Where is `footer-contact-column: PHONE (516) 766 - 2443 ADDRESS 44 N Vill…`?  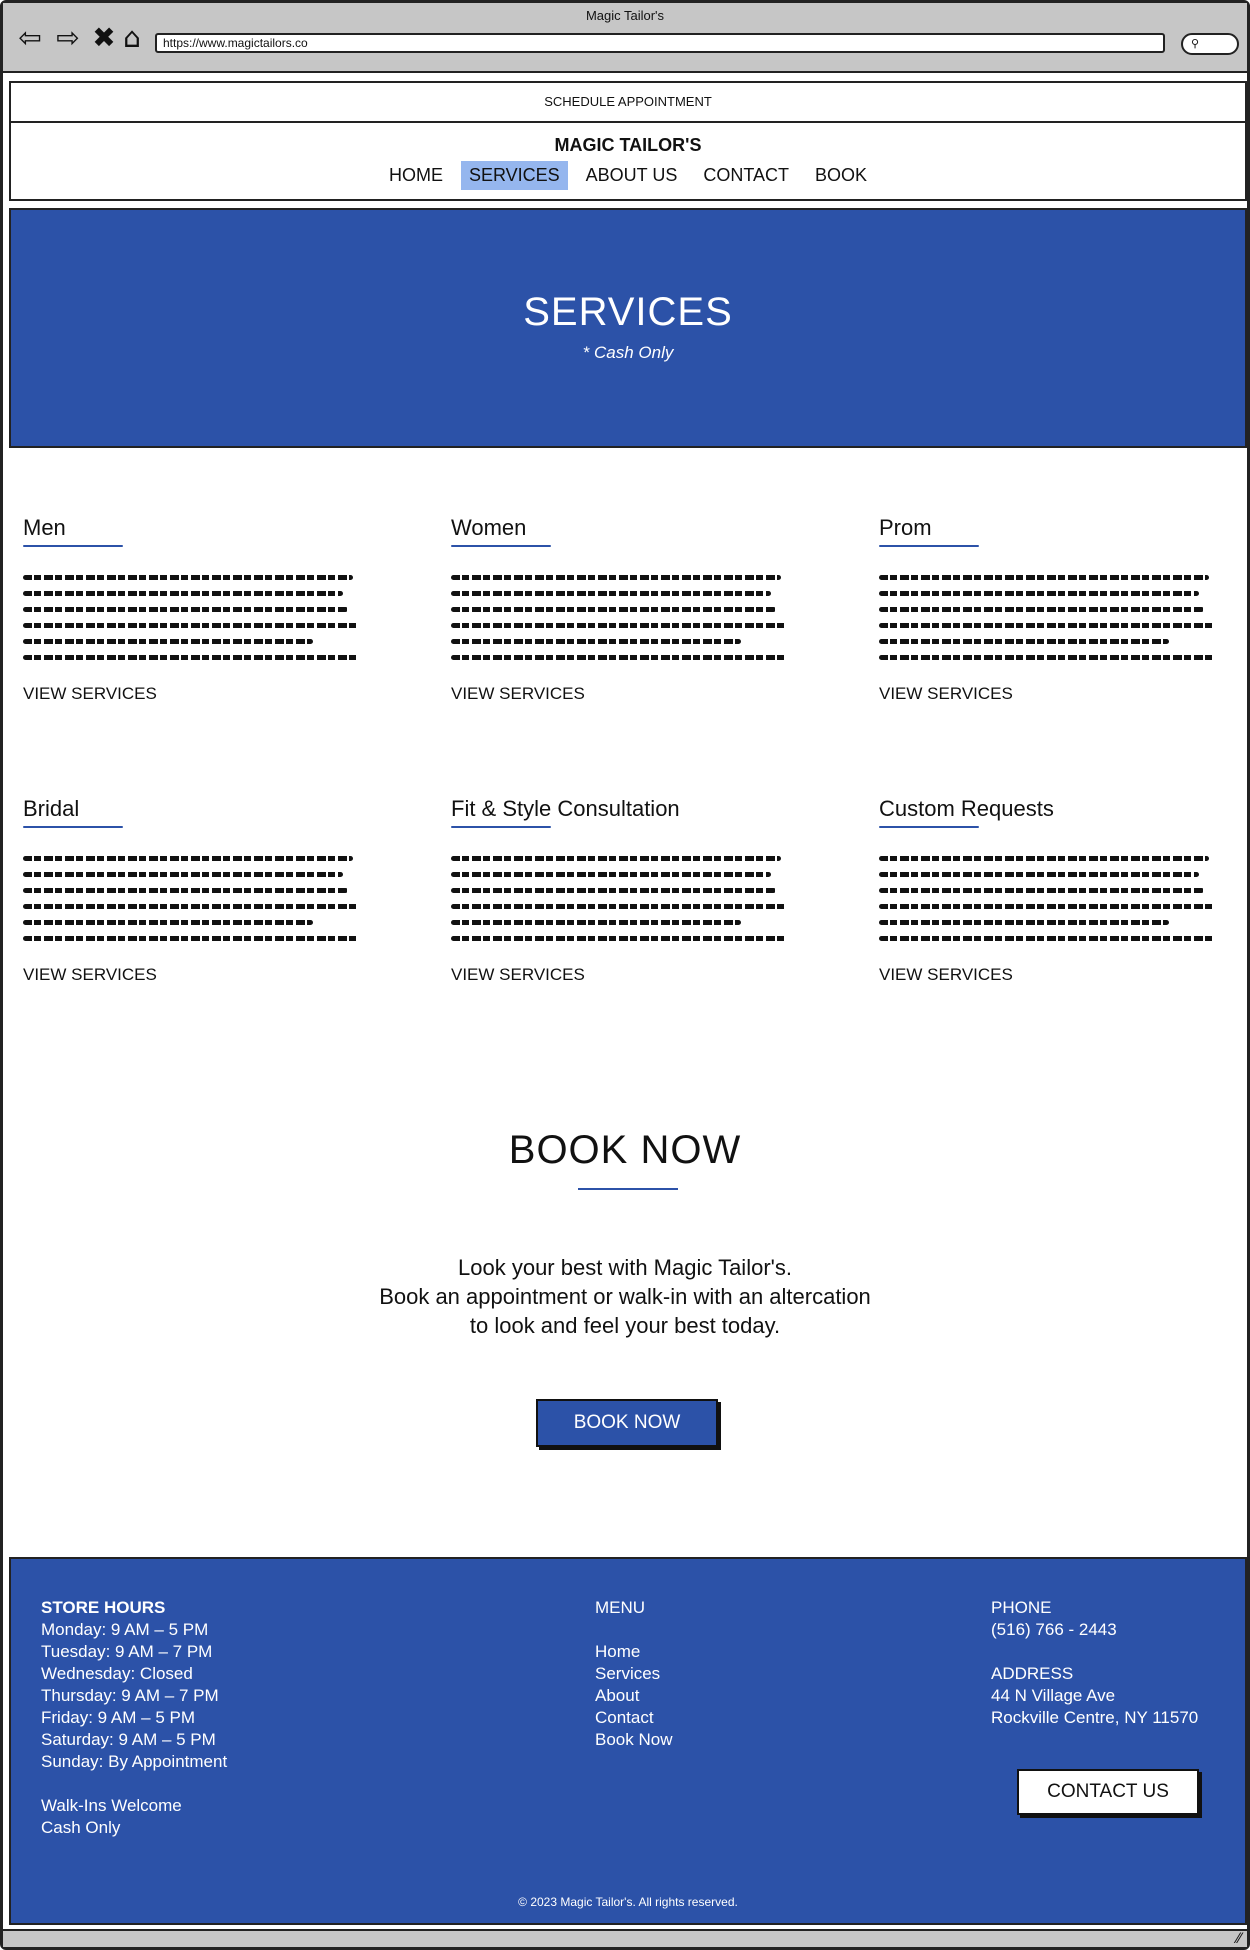 footer-contact-column: PHONE (516) 766 - 2443 ADDRESS 44 N Vill… is located at coordinates (1094, 1663).